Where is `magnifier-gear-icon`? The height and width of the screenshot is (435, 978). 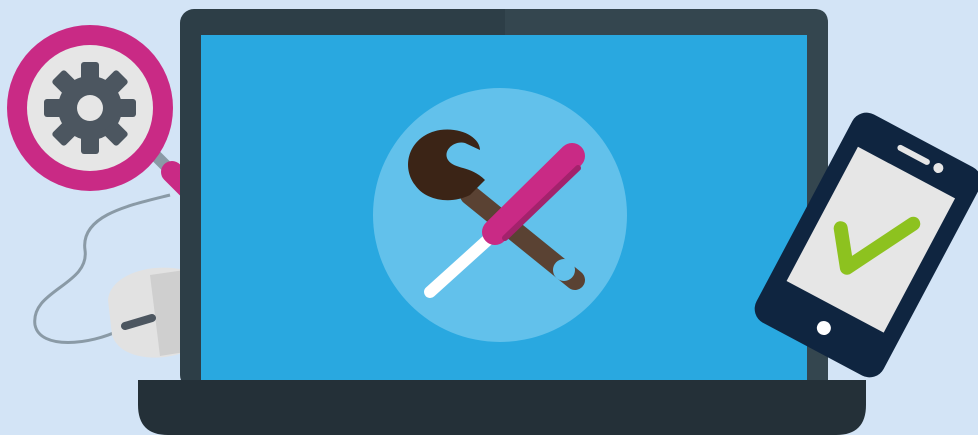
magnifier-gear-icon is located at coordinates (109, 118).